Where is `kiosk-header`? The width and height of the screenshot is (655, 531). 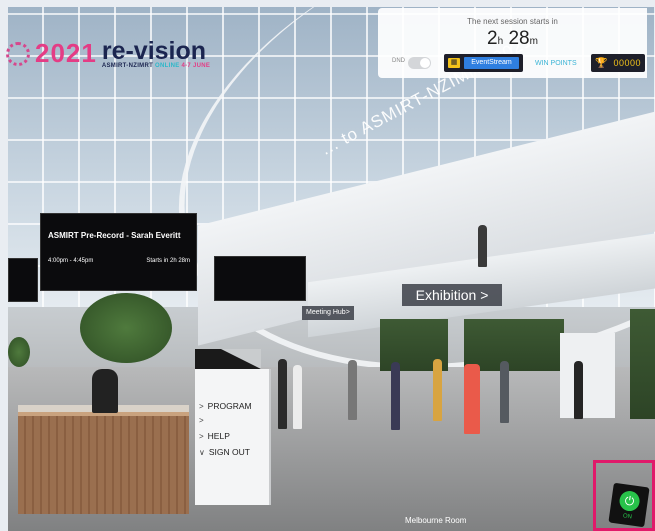 kiosk-header is located at coordinates (228, 359).